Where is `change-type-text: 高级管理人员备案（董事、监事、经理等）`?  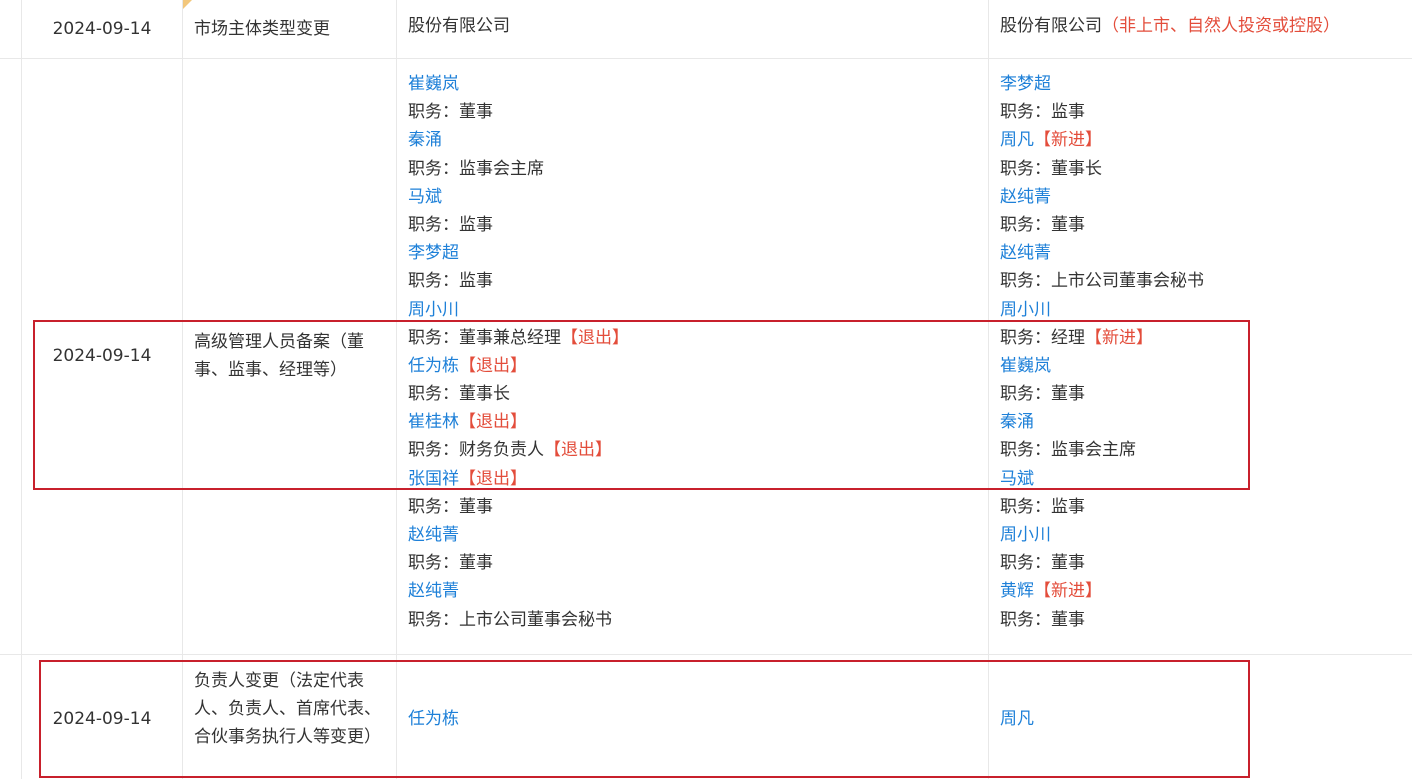
change-type-text: 高级管理人员备案（董事、监事、经理等） is located at coordinates (279, 356).